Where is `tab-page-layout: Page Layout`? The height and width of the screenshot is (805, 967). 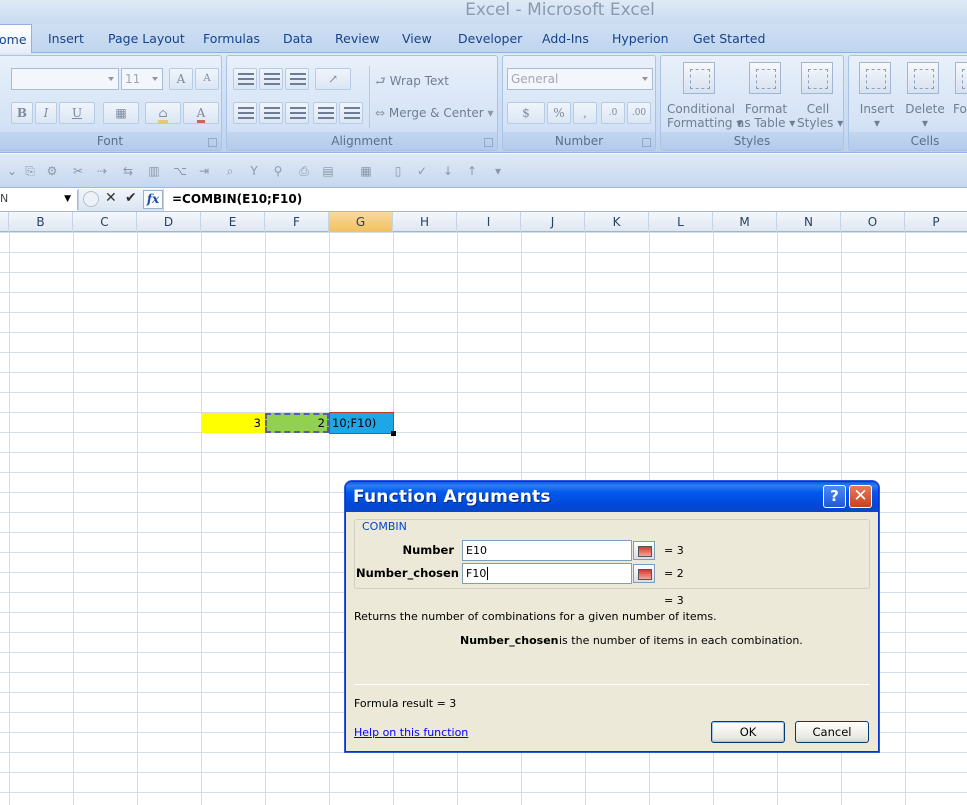
tab-page-layout: Page Layout is located at coordinates (146, 38).